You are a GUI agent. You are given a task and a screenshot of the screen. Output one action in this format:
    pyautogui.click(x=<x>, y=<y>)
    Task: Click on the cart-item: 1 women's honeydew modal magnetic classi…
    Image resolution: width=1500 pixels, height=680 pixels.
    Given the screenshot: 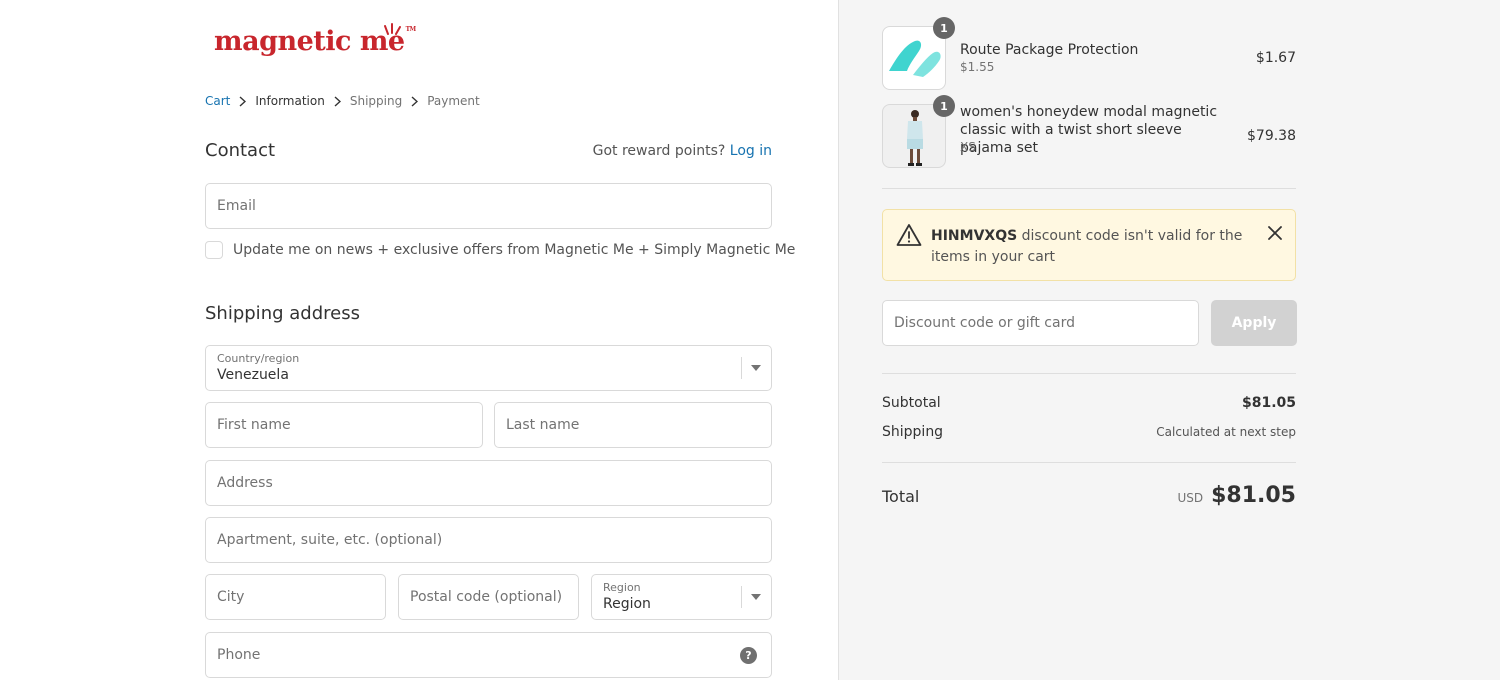 What is the action you would take?
    pyautogui.click(x=1089, y=131)
    